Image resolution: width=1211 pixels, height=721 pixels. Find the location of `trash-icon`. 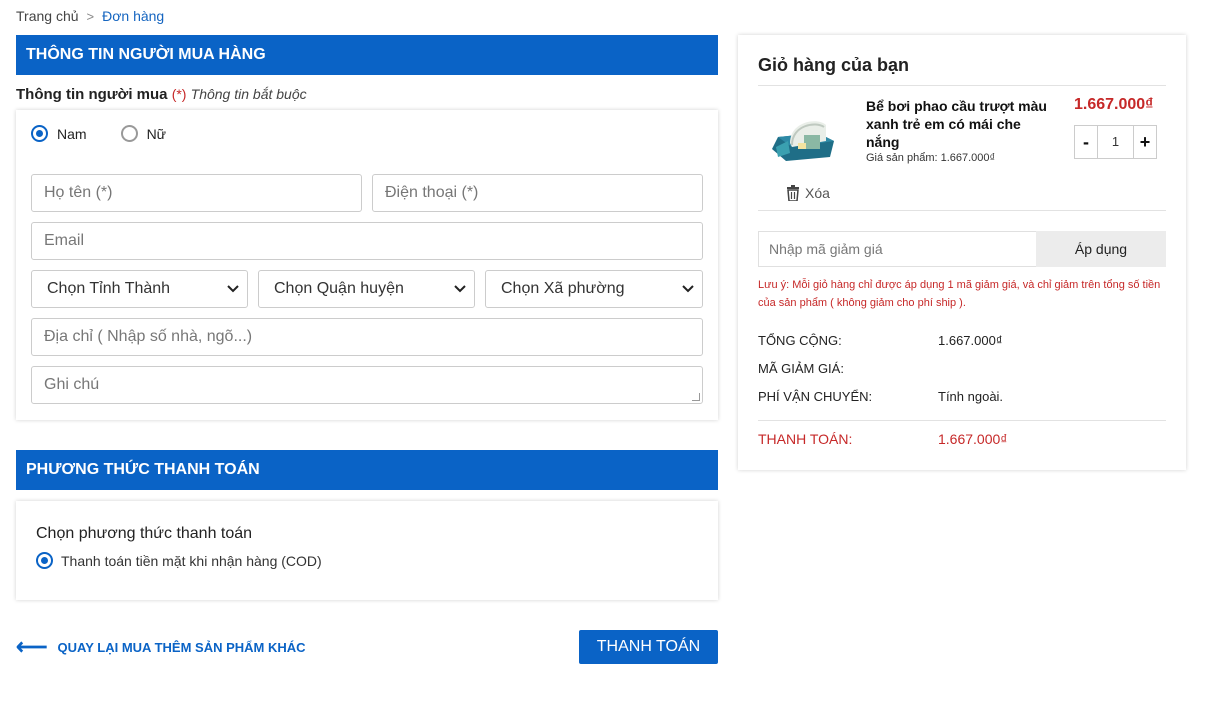

trash-icon is located at coordinates (793, 193).